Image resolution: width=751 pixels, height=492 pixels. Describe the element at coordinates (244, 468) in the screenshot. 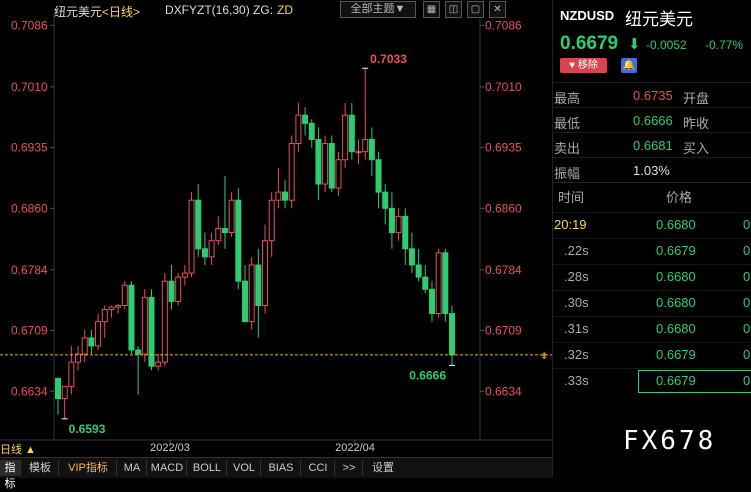

I see `tab-vol: VOL` at that location.